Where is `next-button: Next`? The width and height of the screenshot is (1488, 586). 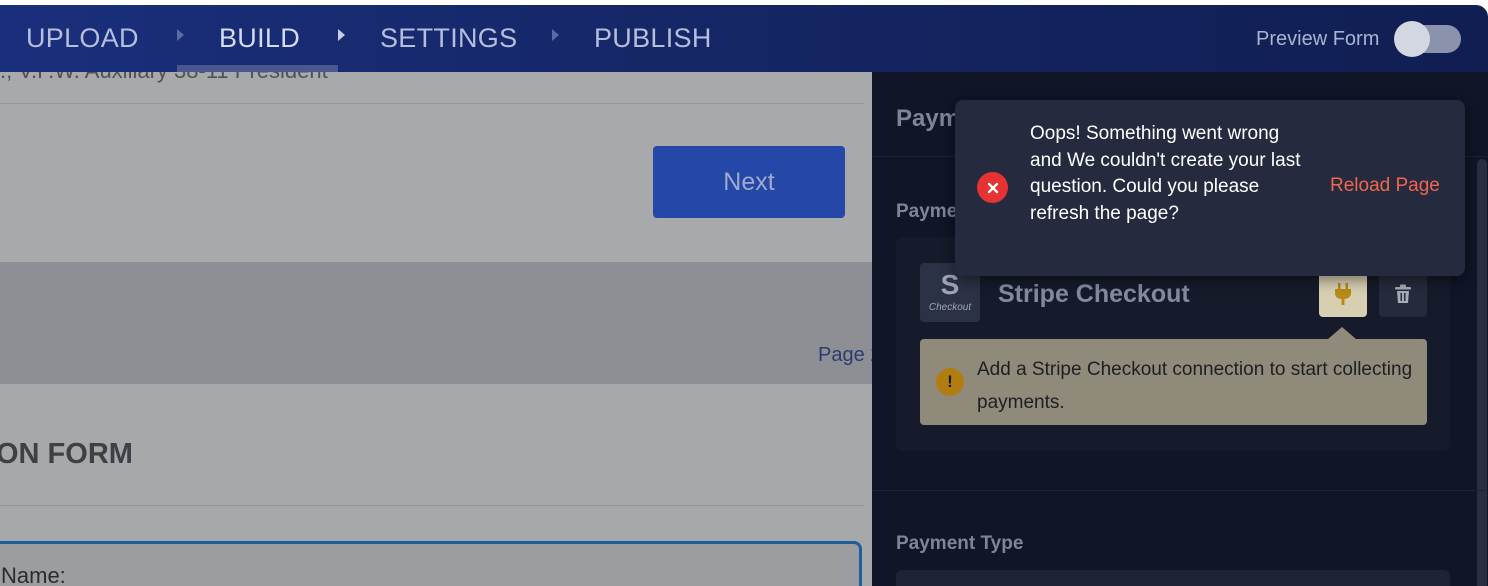 next-button: Next is located at coordinates (749, 182).